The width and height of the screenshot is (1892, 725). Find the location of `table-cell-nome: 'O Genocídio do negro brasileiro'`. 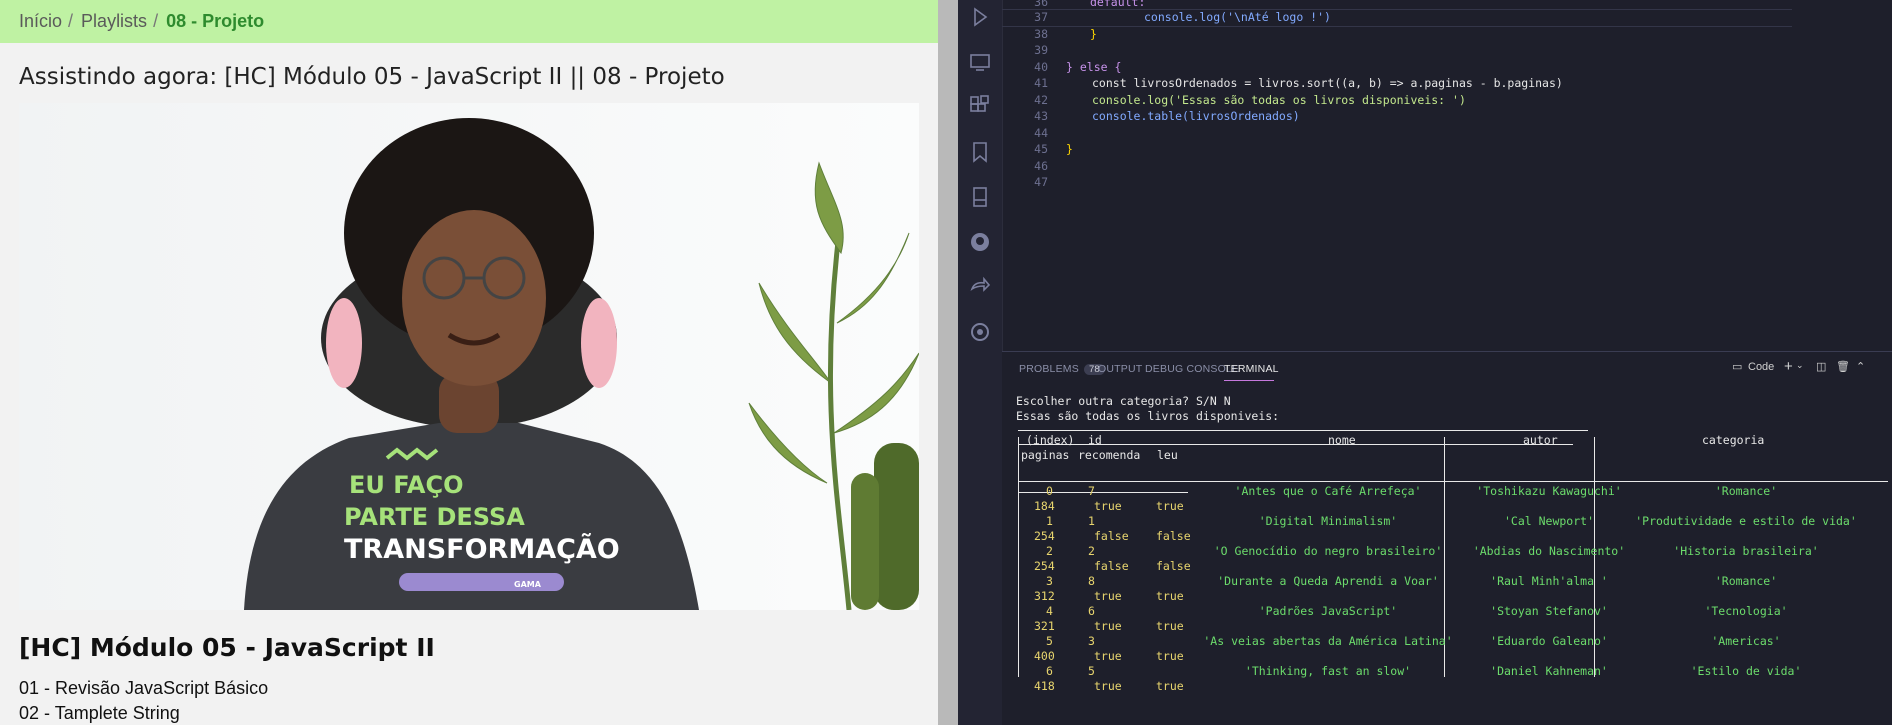

table-cell-nome: 'O Genocídio do negro brasileiro' is located at coordinates (1328, 551).